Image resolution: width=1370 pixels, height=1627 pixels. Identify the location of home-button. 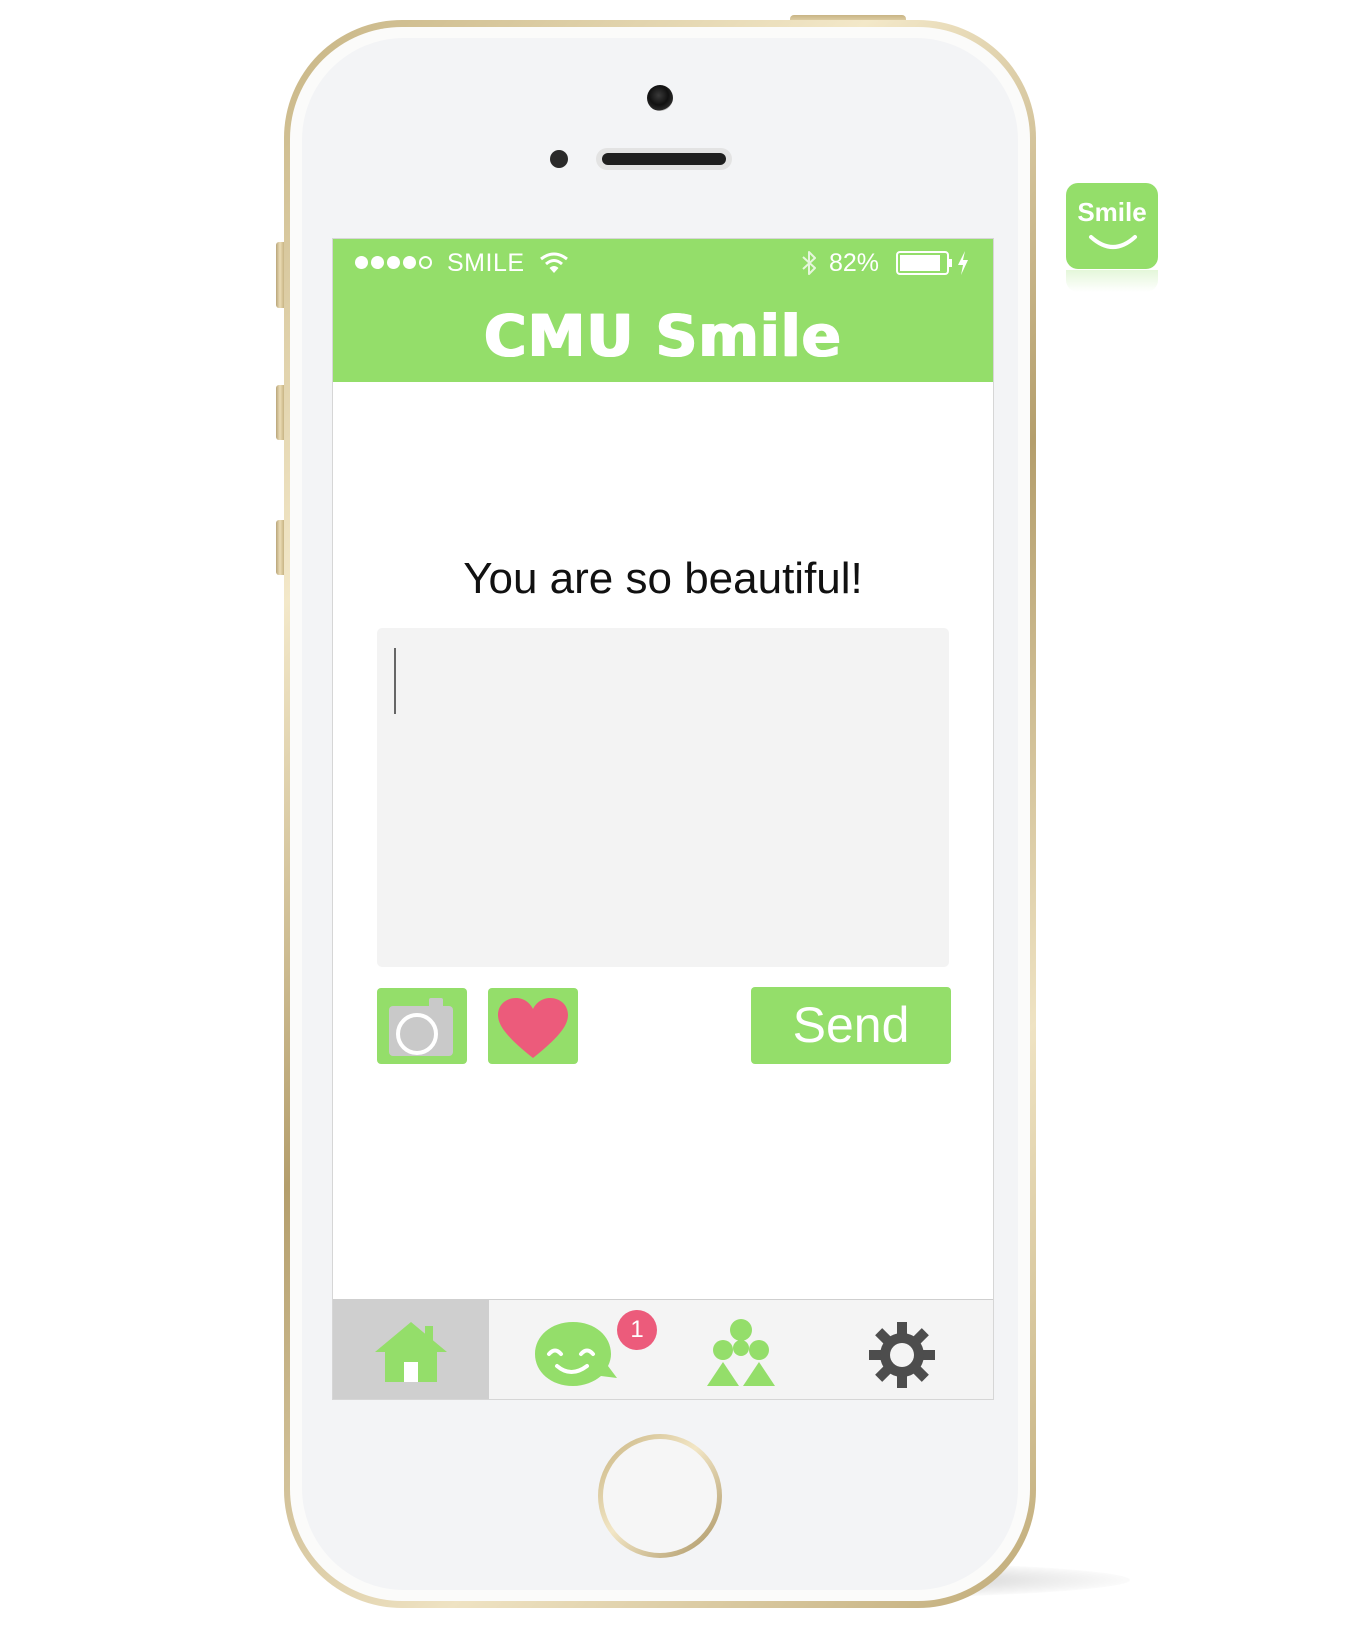
(660, 1496).